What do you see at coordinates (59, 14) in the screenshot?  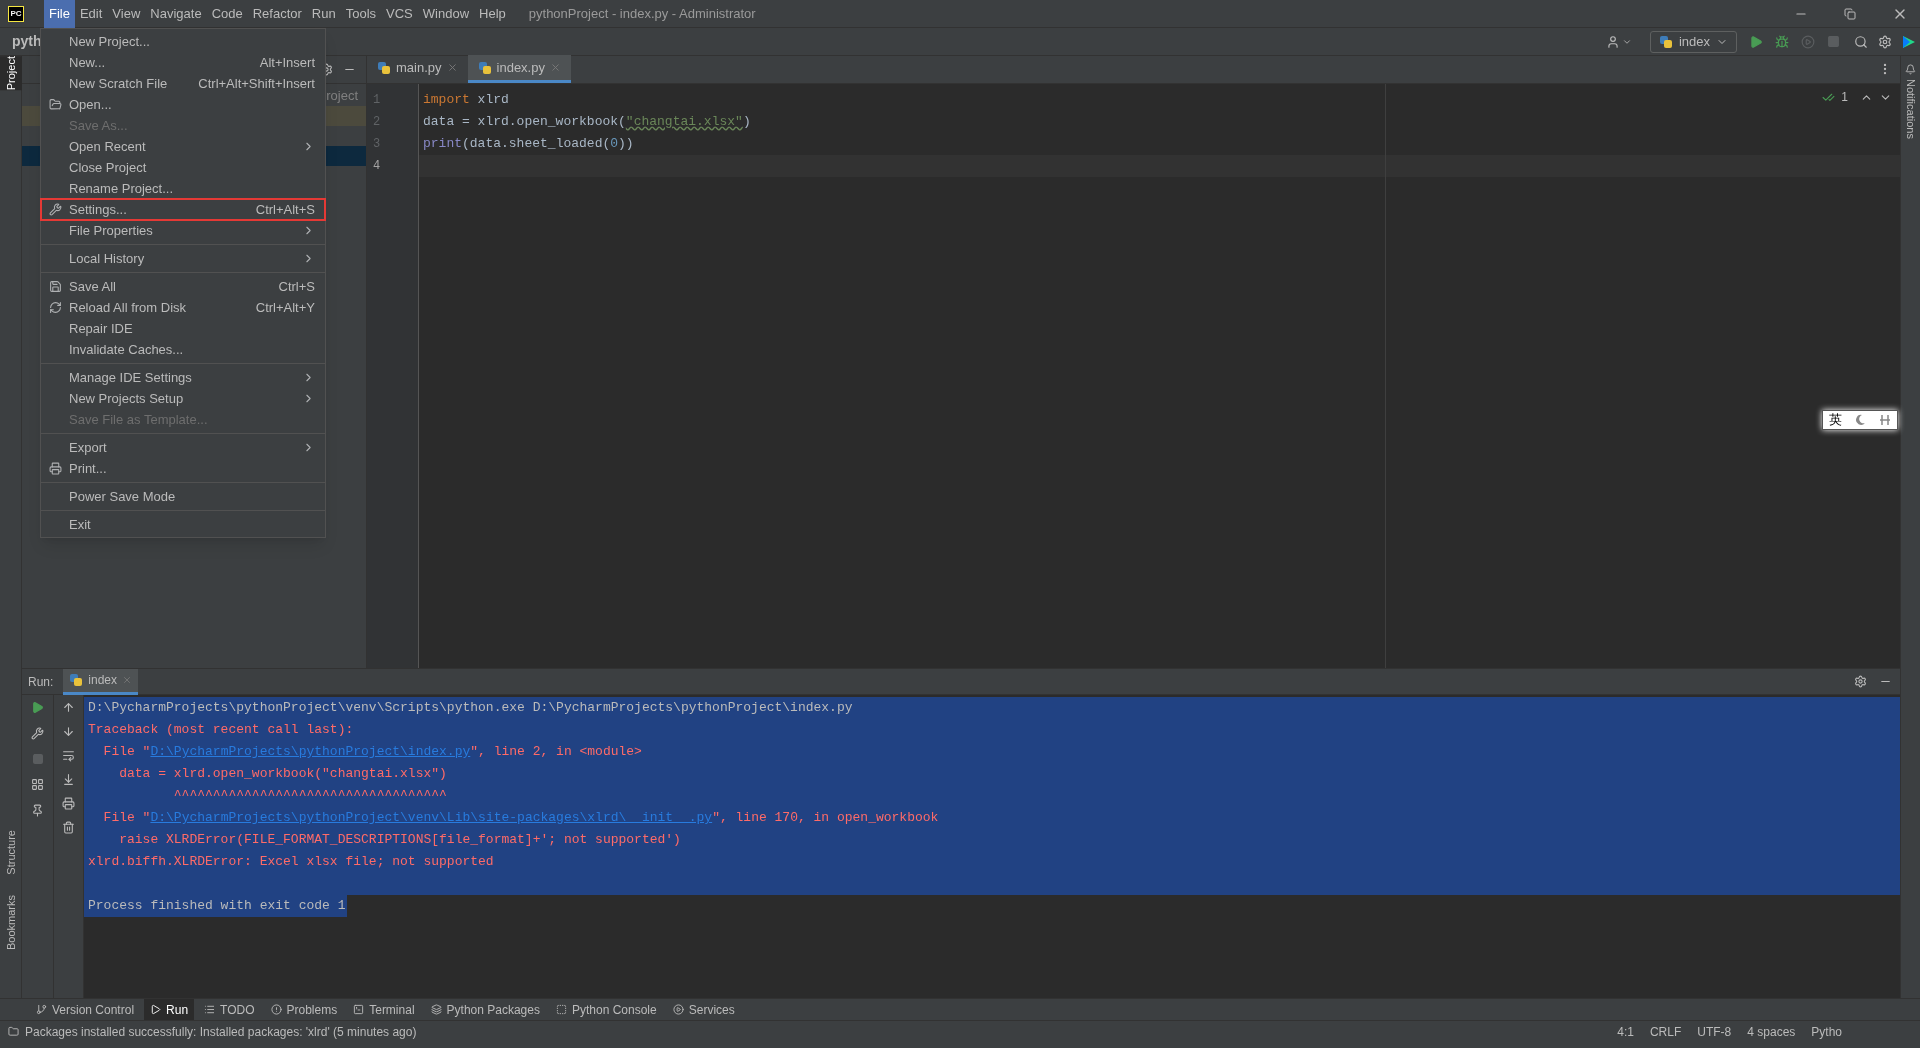 I see `menu-bar-item: File` at bounding box center [59, 14].